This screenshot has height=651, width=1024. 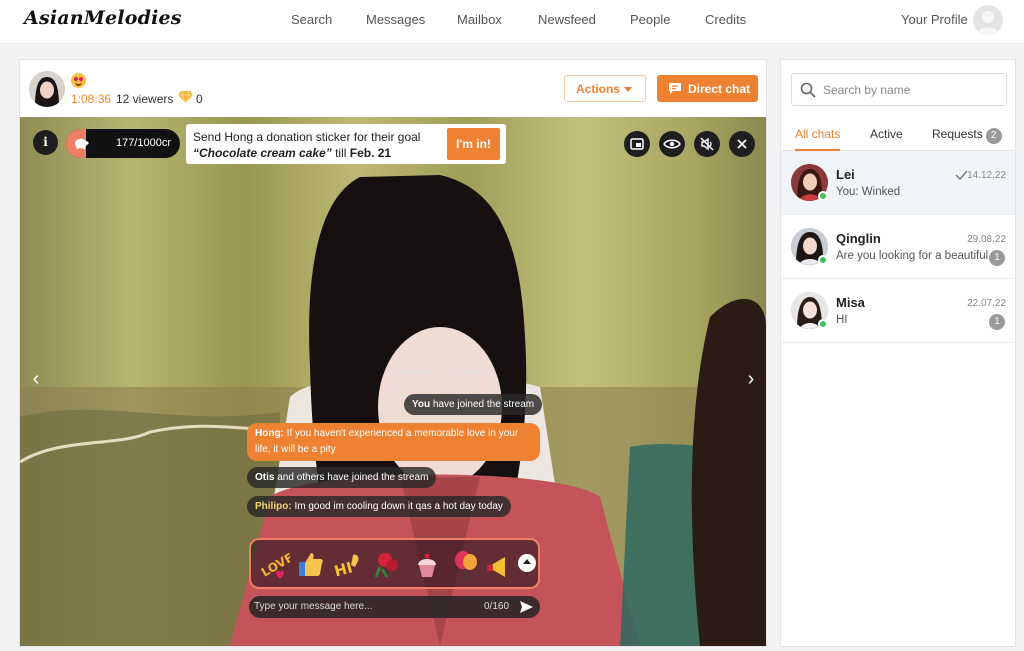 What do you see at coordinates (898, 311) in the screenshot?
I see `conversation-item-misa: Misa HI 22.07.22 1` at bounding box center [898, 311].